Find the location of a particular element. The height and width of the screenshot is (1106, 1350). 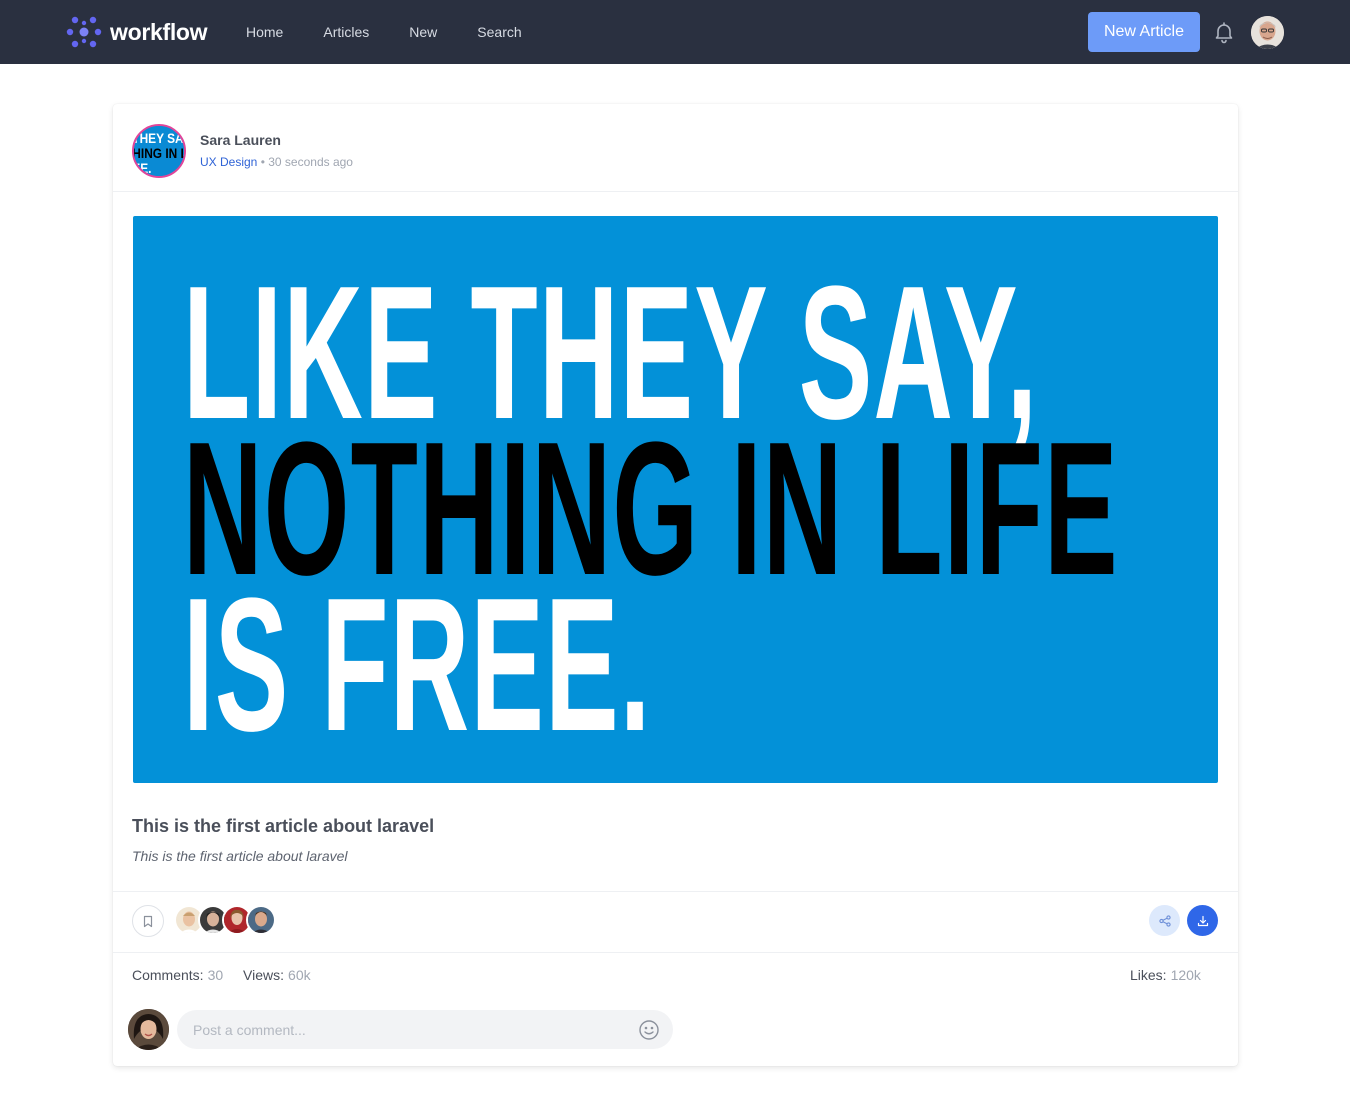

brand-name: workflow is located at coordinates (159, 31).